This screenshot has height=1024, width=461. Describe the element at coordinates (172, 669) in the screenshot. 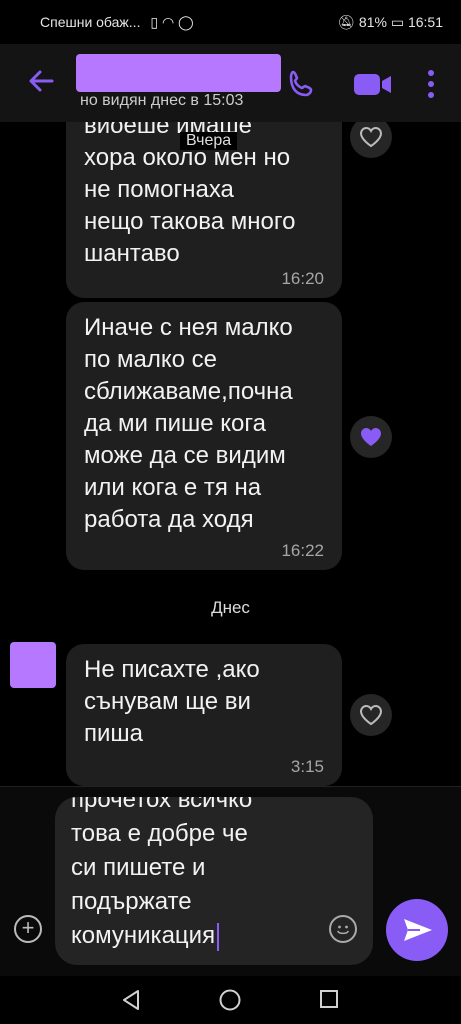

I see `message-line: Не писахте ,ако` at that location.